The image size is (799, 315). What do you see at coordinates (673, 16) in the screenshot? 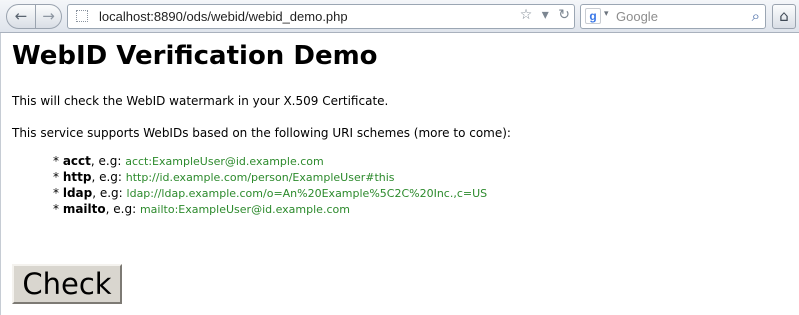
I see `search-bar: g ▾ Google ⌕` at bounding box center [673, 16].